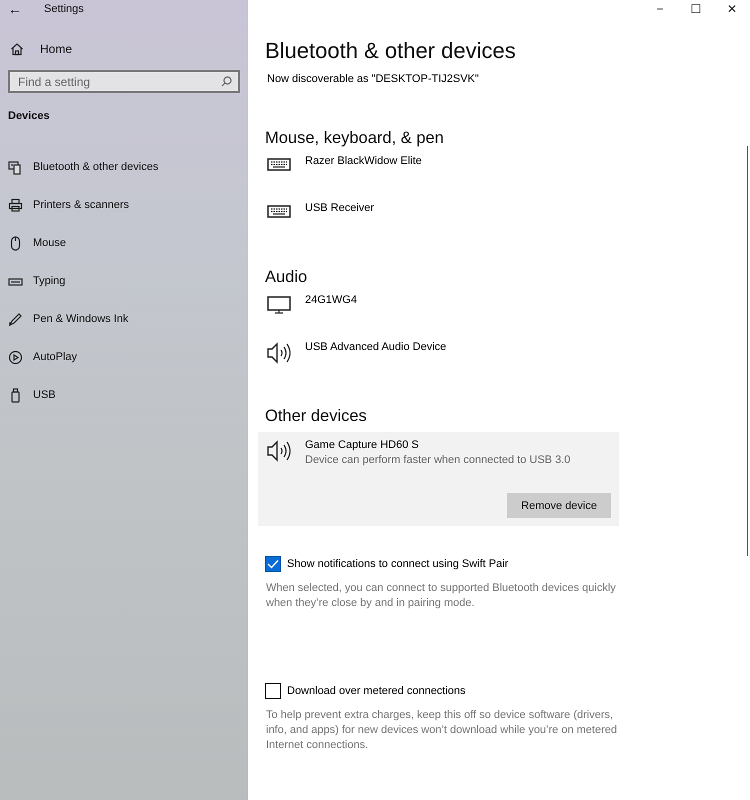 The width and height of the screenshot is (750, 800). I want to click on discoverable-text: Now discoverable as "DESKTOP-TIJ2SVK", so click(373, 79).